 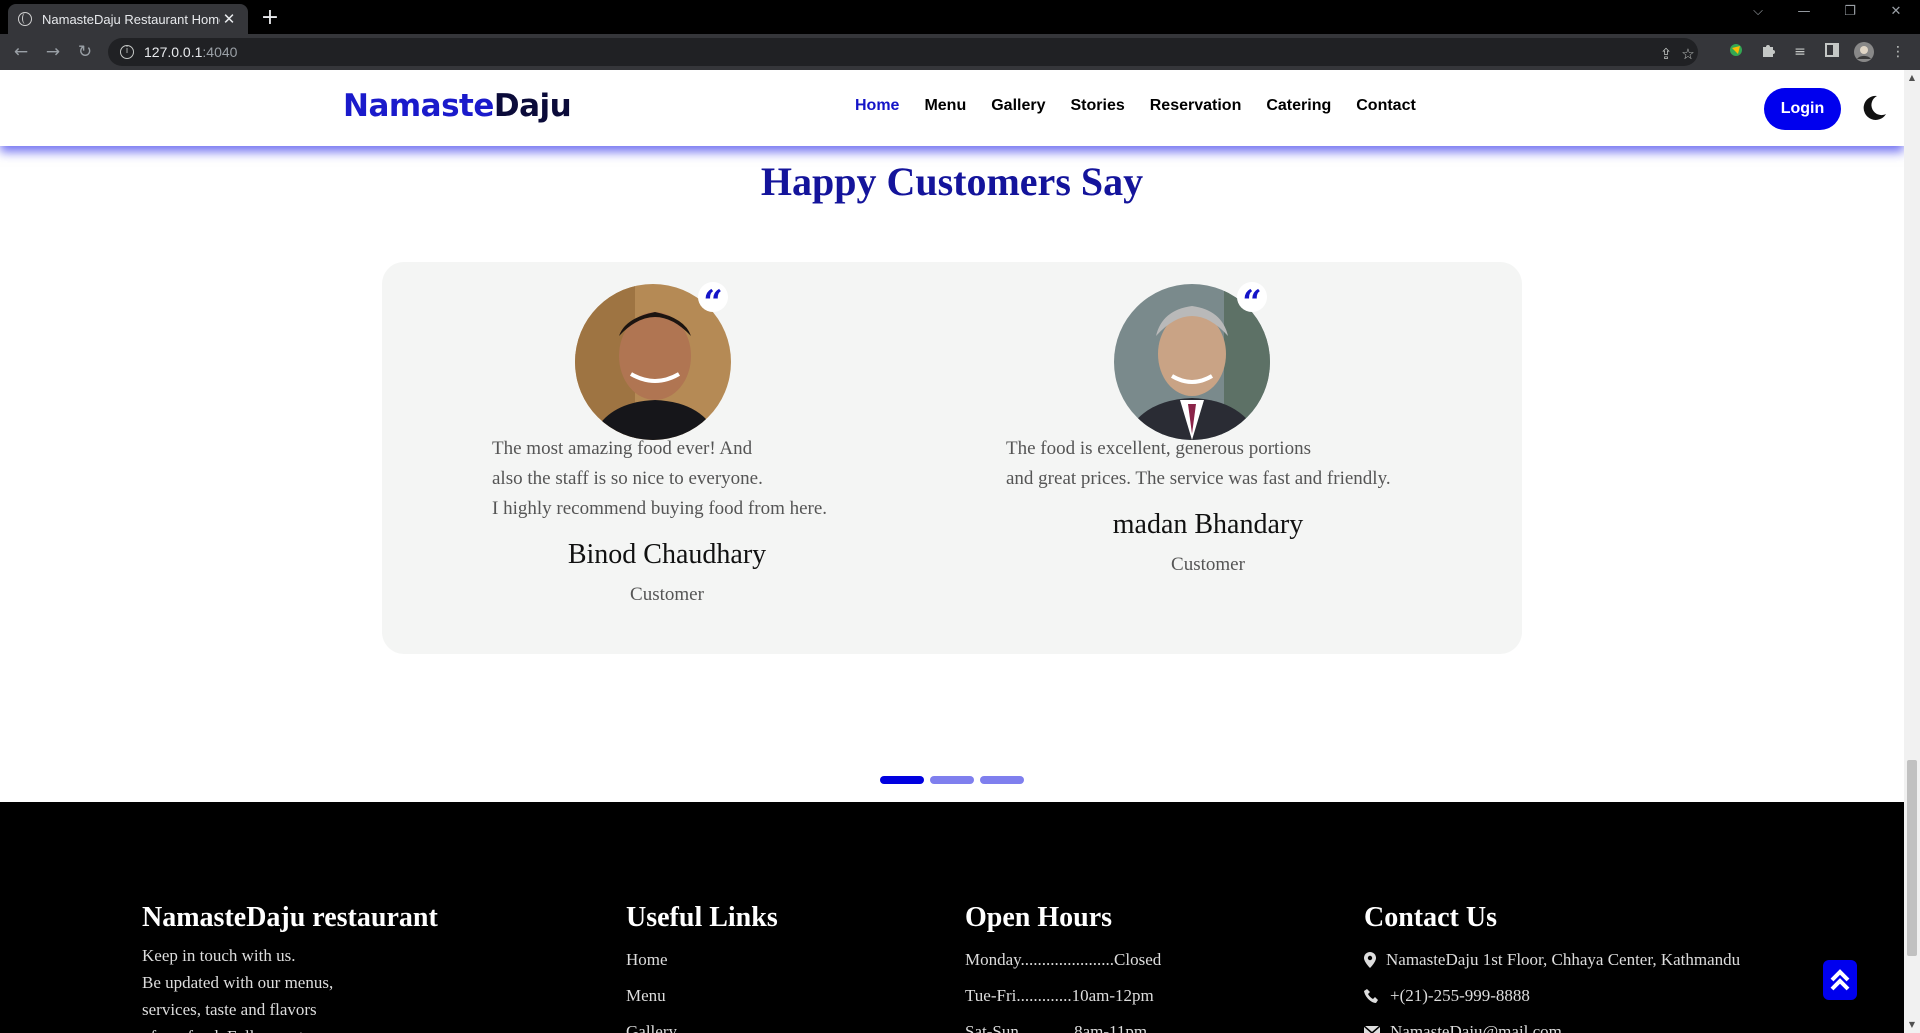 What do you see at coordinates (1850, 11) in the screenshot?
I see `restore-button: ❐` at bounding box center [1850, 11].